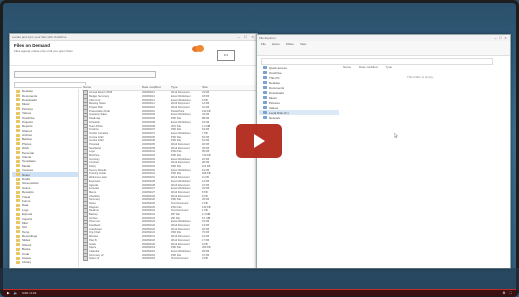 Image resolution: width=519 pixels, height=297 pixels. What do you see at coordinates (303, 48) in the screenshot?
I see `ribbon-tab: View` at bounding box center [303, 48].